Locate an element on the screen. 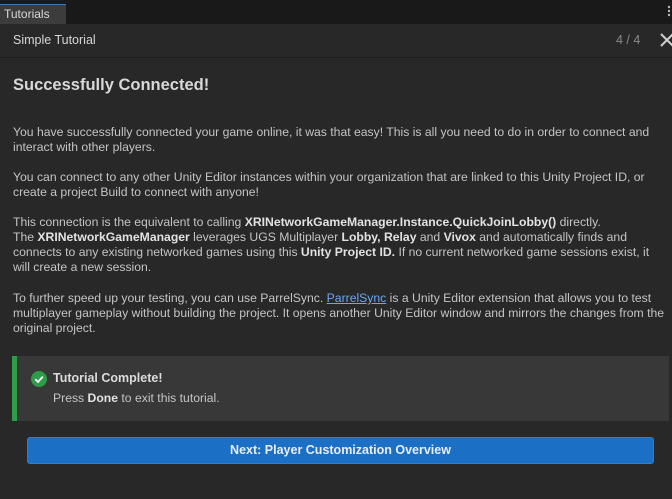 The height and width of the screenshot is (499, 672). kebab-menu-icon is located at coordinates (669, 12).